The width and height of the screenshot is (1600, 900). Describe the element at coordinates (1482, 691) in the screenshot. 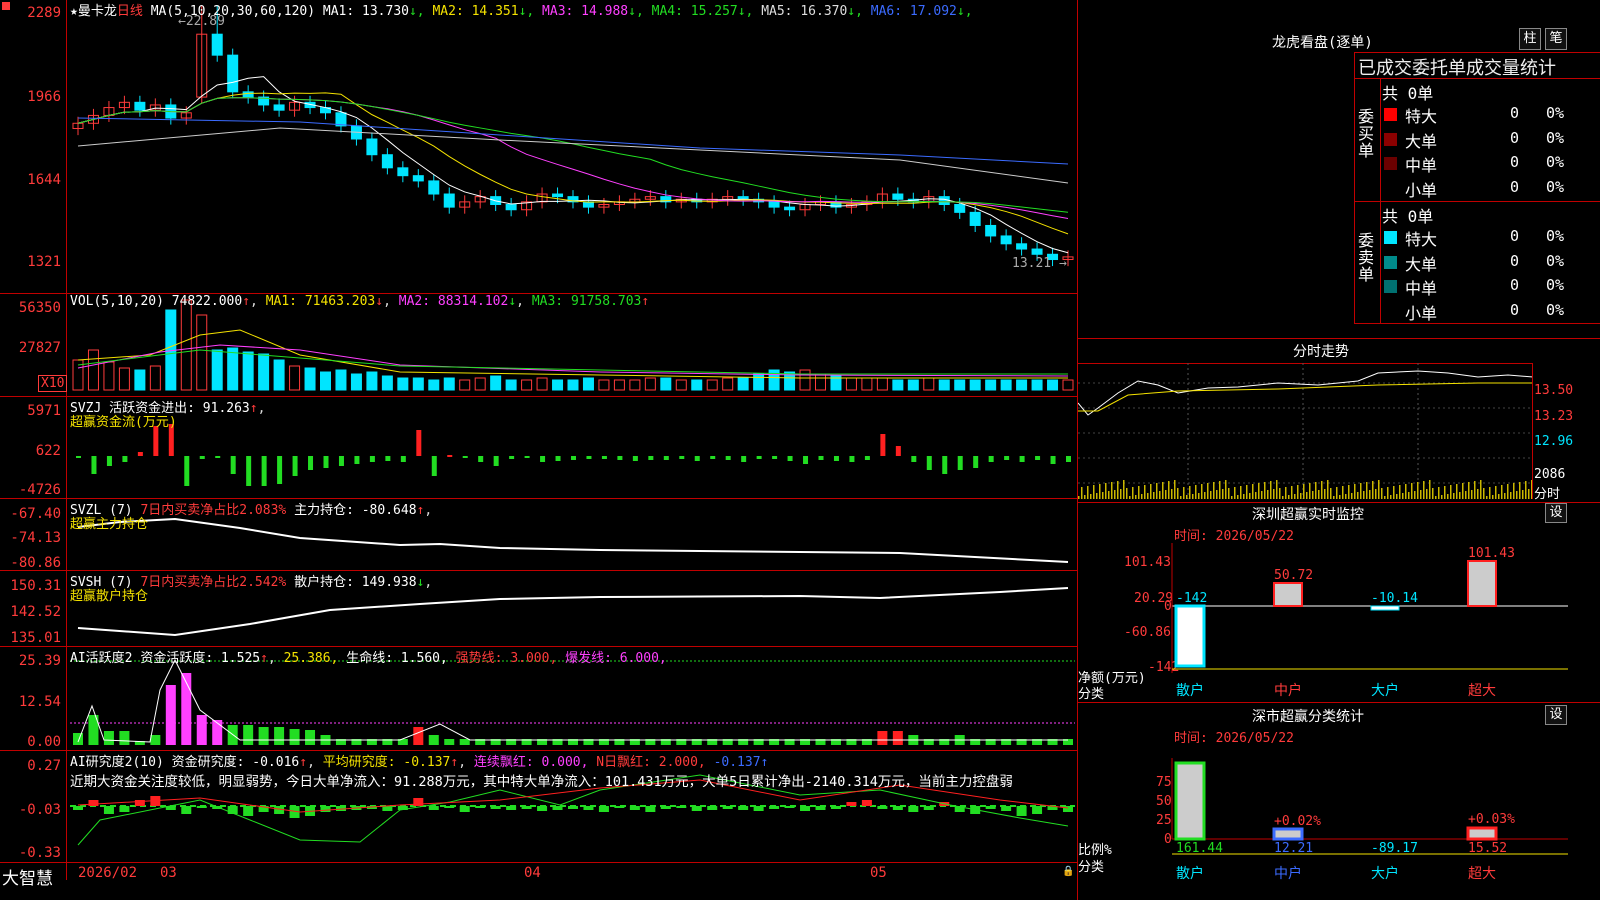

I see `monitor-category-label: 超大` at that location.